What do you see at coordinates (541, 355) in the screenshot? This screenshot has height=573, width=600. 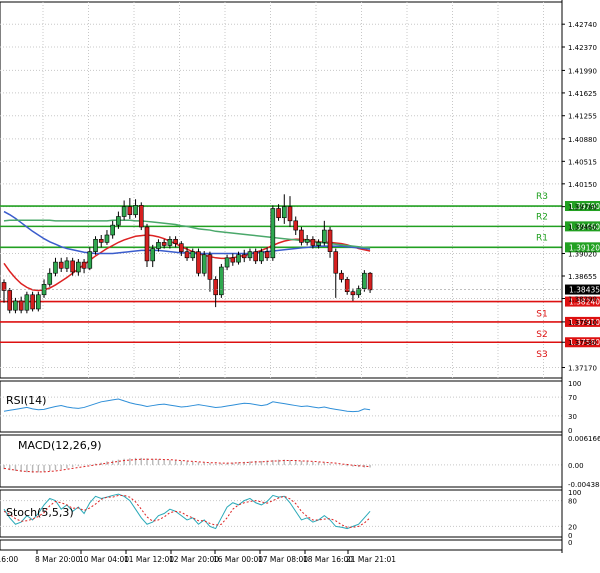 I see `level-name-s3: S3` at bounding box center [541, 355].